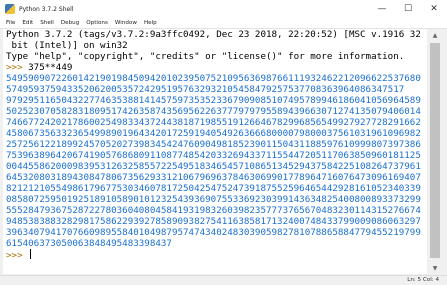 The image size is (447, 285). What do you see at coordinates (382, 9) in the screenshot?
I see `minimize-button: —` at bounding box center [382, 9].